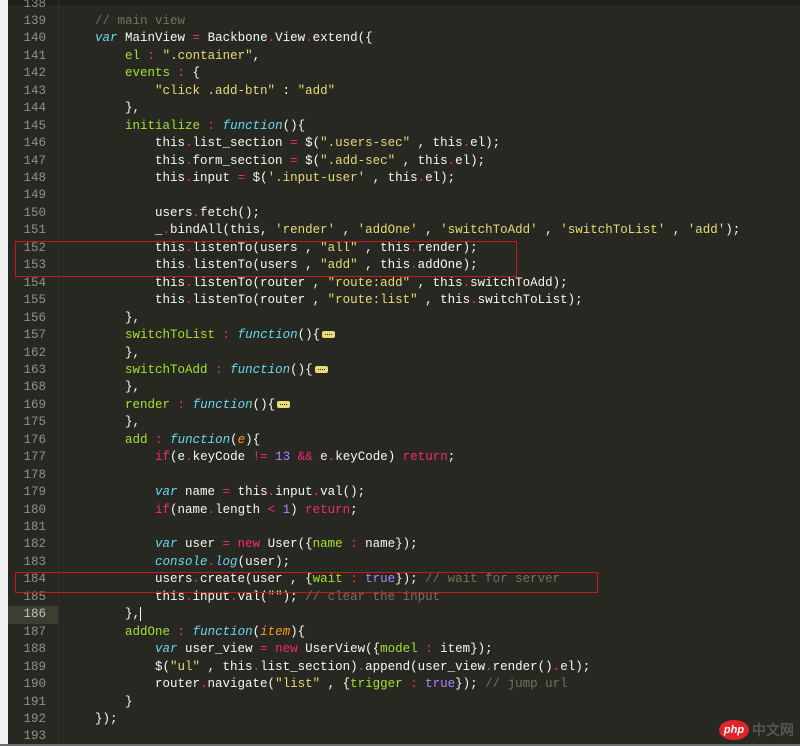  What do you see at coordinates (369, 282) in the screenshot?
I see `code-token: "route:add"` at bounding box center [369, 282].